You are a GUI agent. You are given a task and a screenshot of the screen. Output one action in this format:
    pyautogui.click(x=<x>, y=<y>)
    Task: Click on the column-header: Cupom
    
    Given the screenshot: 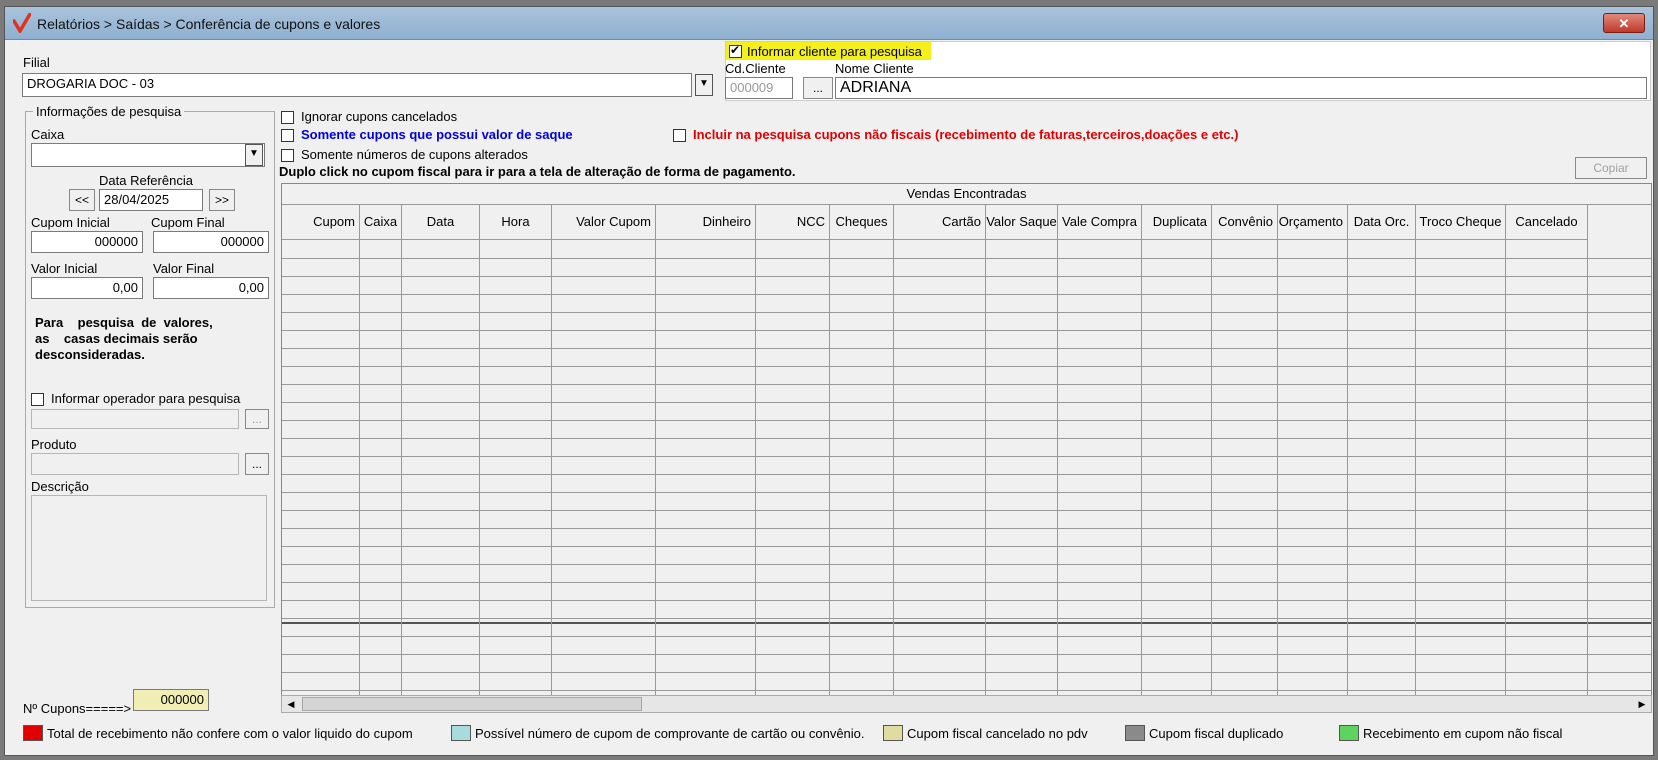 What is the action you would take?
    pyautogui.click(x=321, y=222)
    